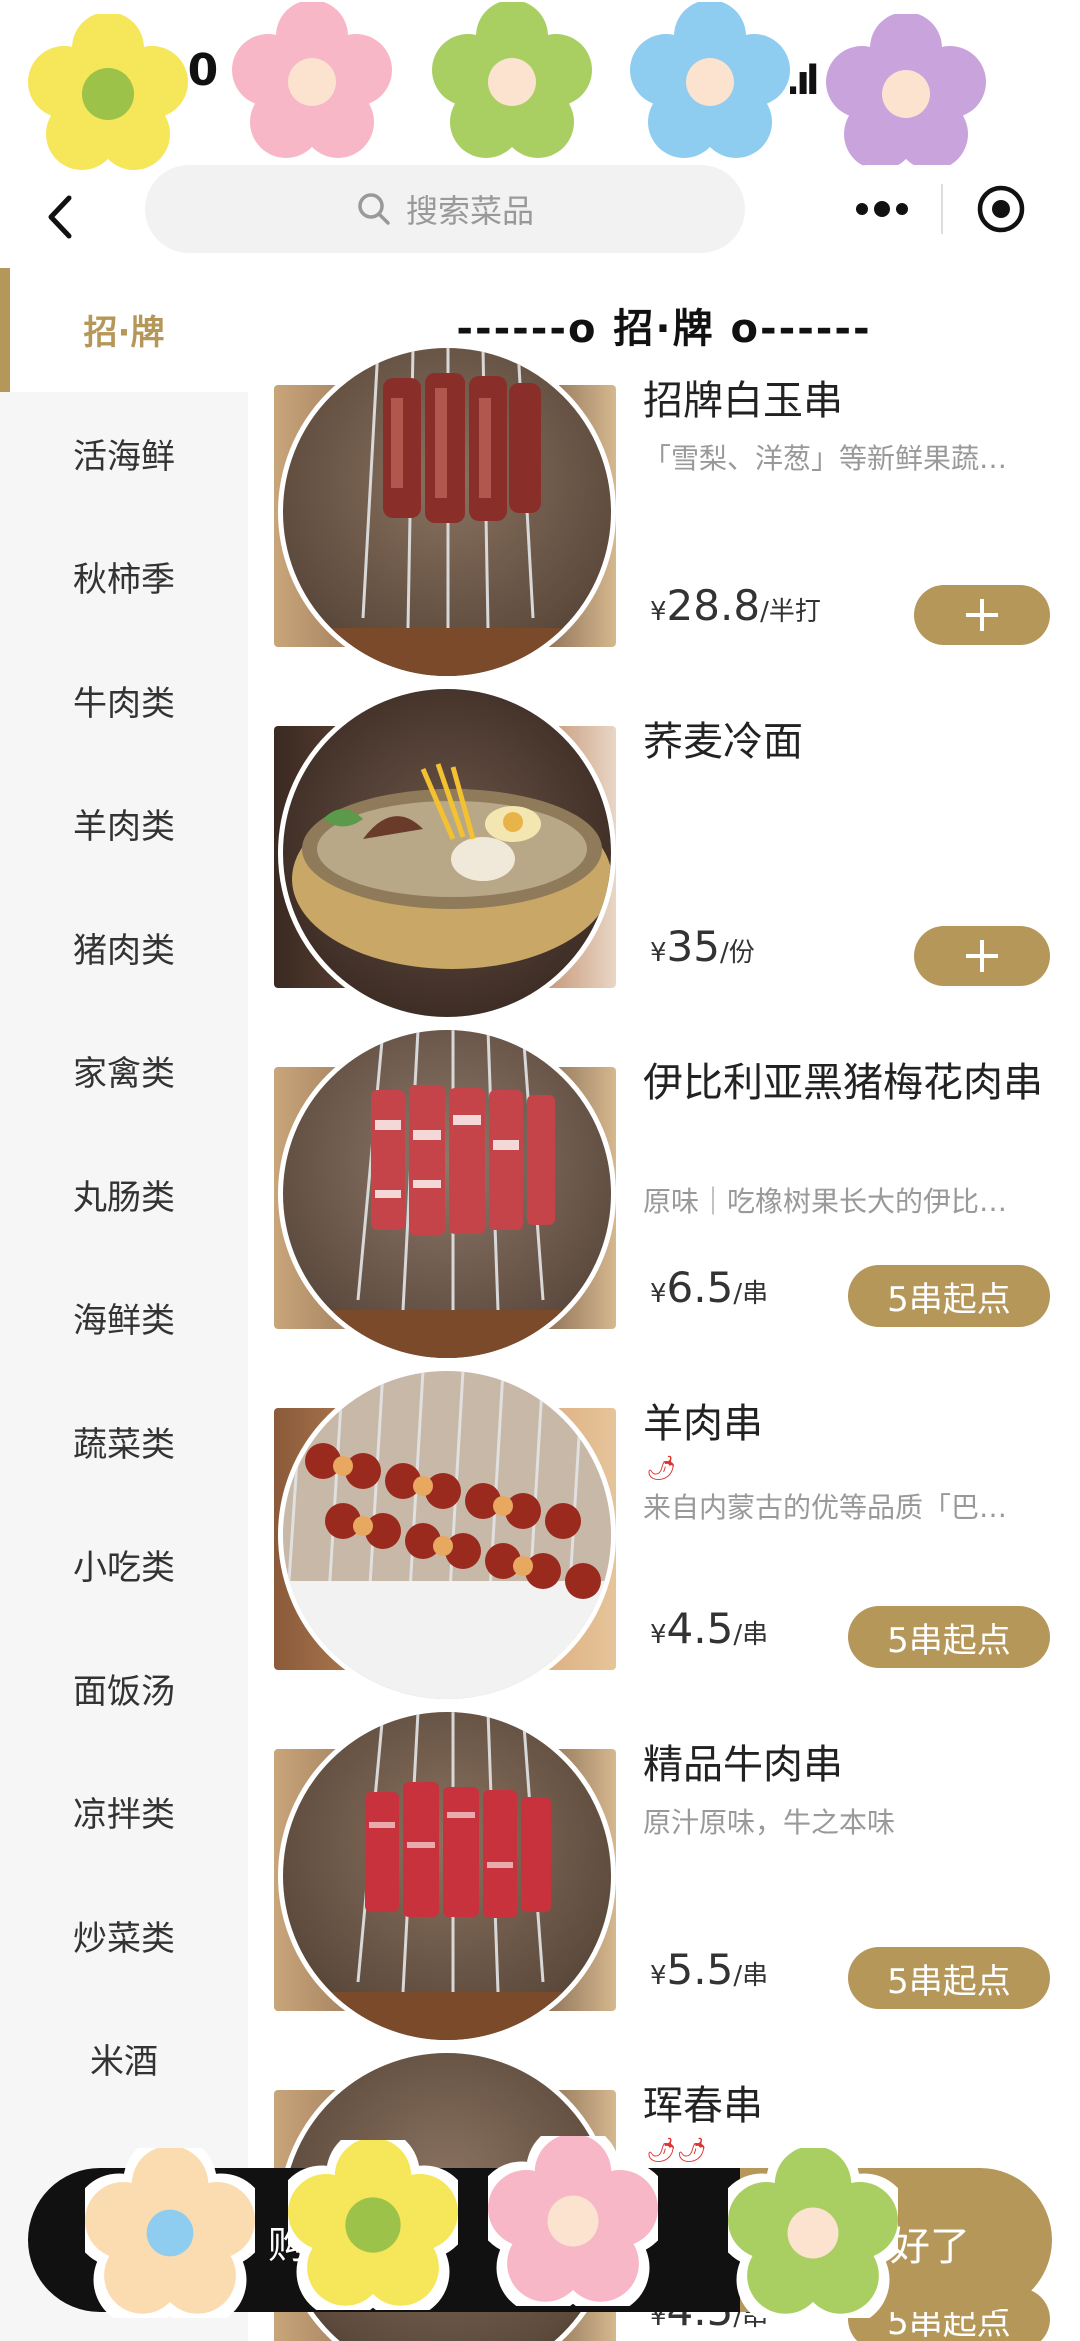 Image resolution: width=1080 pixels, height=2341 pixels. I want to click on dish-price: ¥4.5/串, so click(709, 1628).